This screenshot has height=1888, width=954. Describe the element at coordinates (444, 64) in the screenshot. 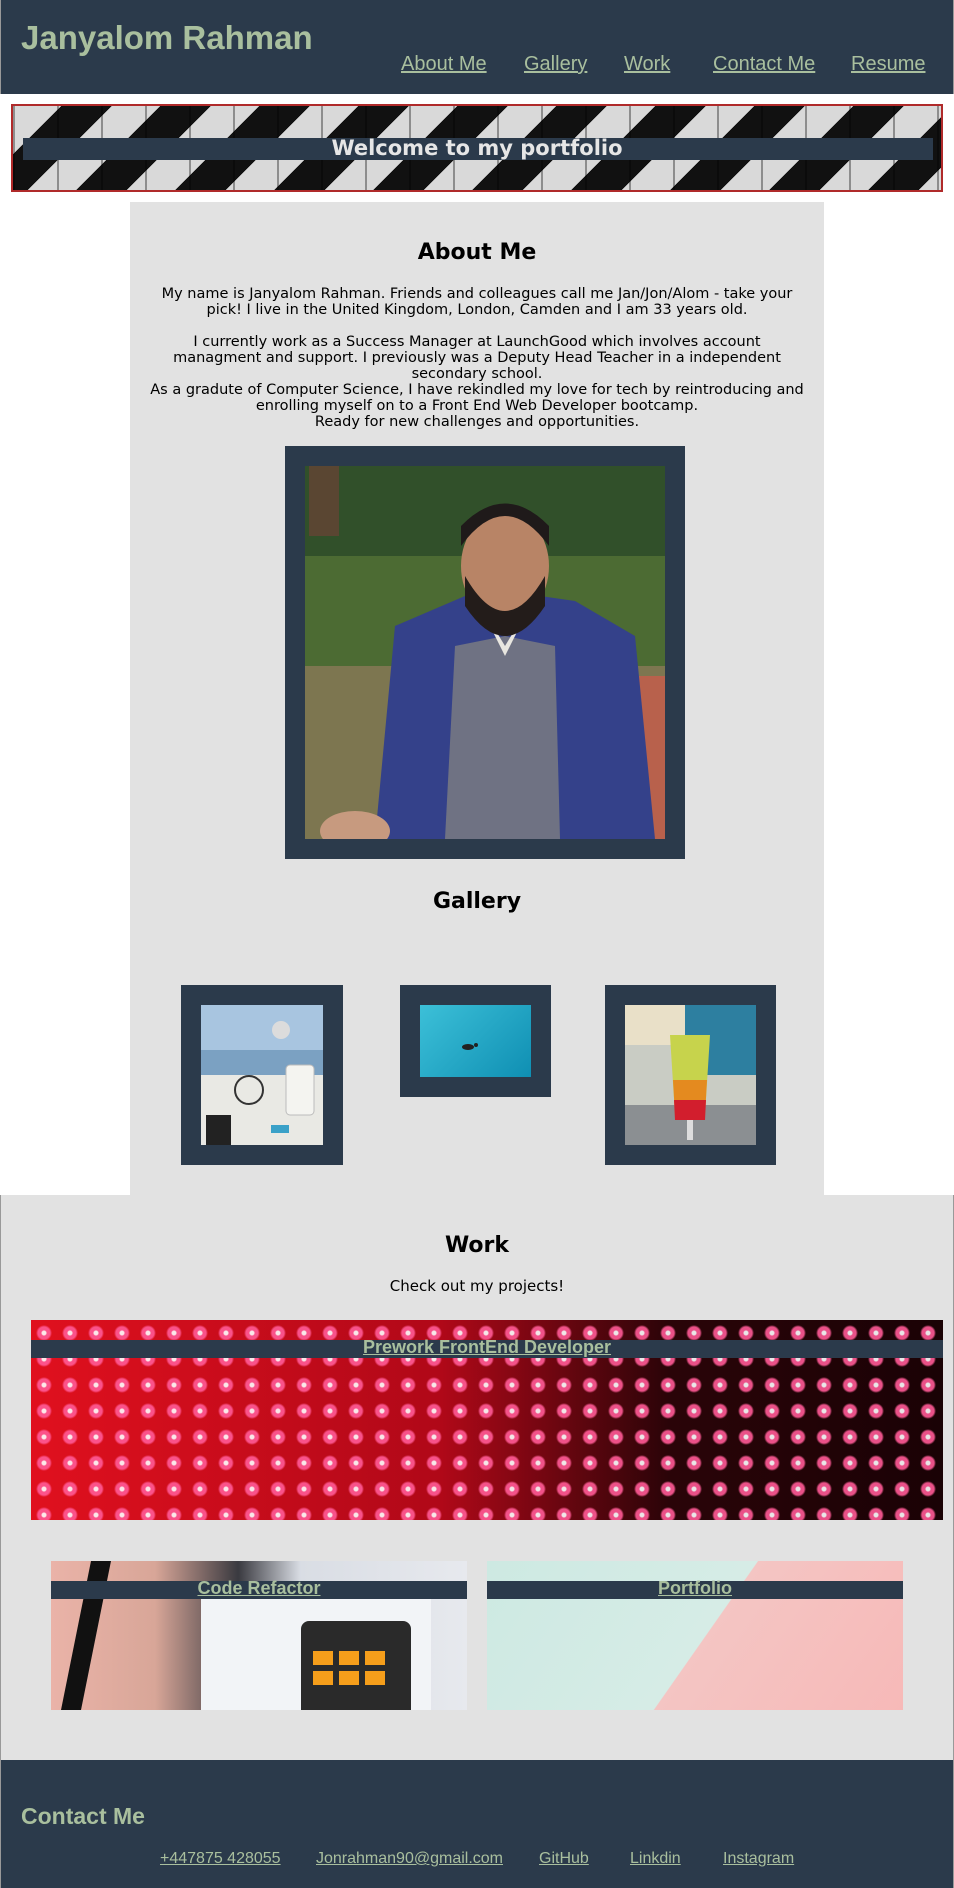

I see `nav-about-me: About Me` at that location.